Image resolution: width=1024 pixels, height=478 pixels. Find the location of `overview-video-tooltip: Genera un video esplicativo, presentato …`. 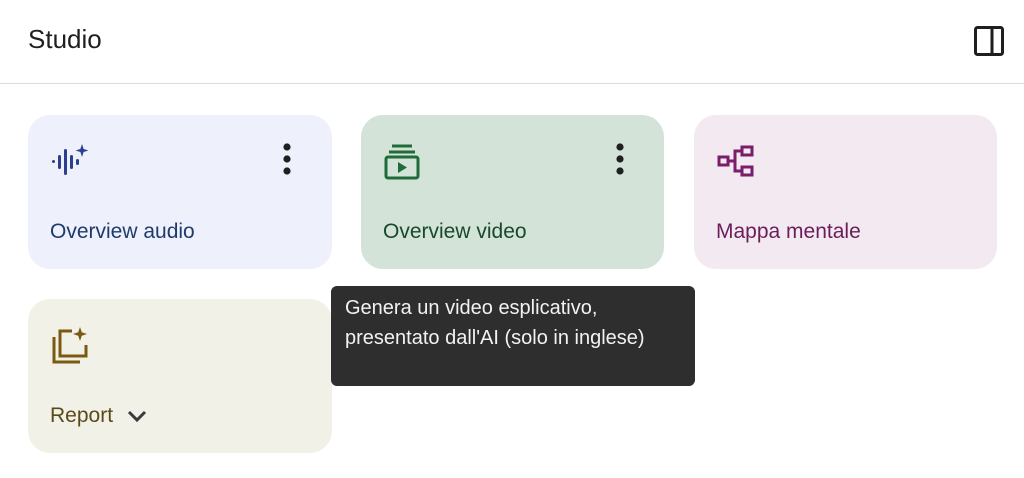

overview-video-tooltip: Genera un video esplicativo, presentato … is located at coordinates (513, 336).